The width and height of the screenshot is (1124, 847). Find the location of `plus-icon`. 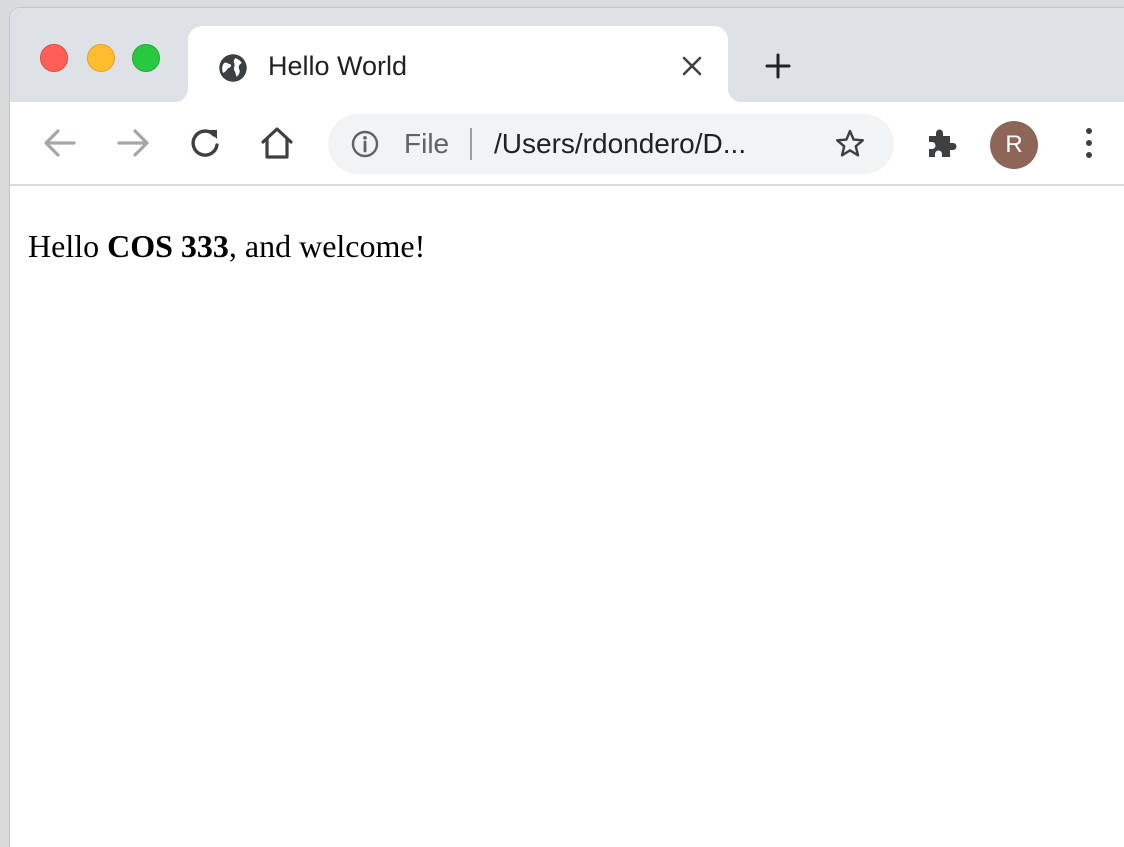

plus-icon is located at coordinates (778, 66).